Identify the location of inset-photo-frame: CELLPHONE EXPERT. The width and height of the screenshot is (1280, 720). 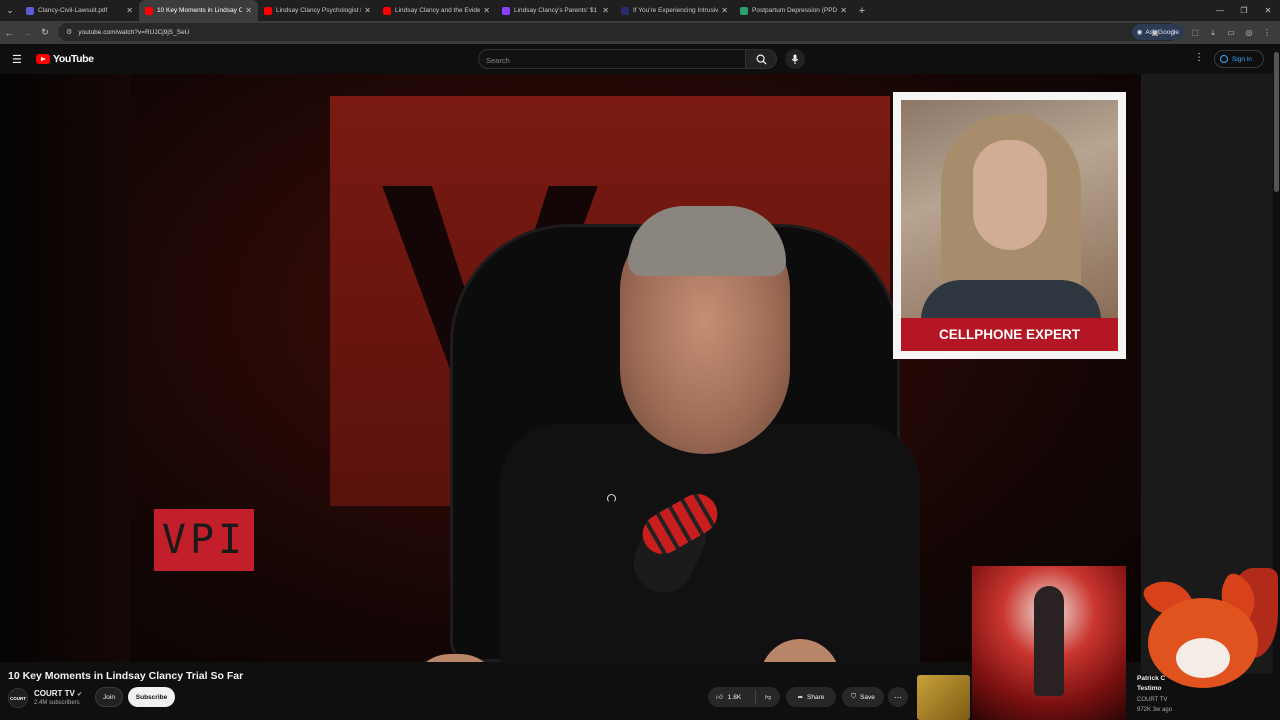
(1009, 225).